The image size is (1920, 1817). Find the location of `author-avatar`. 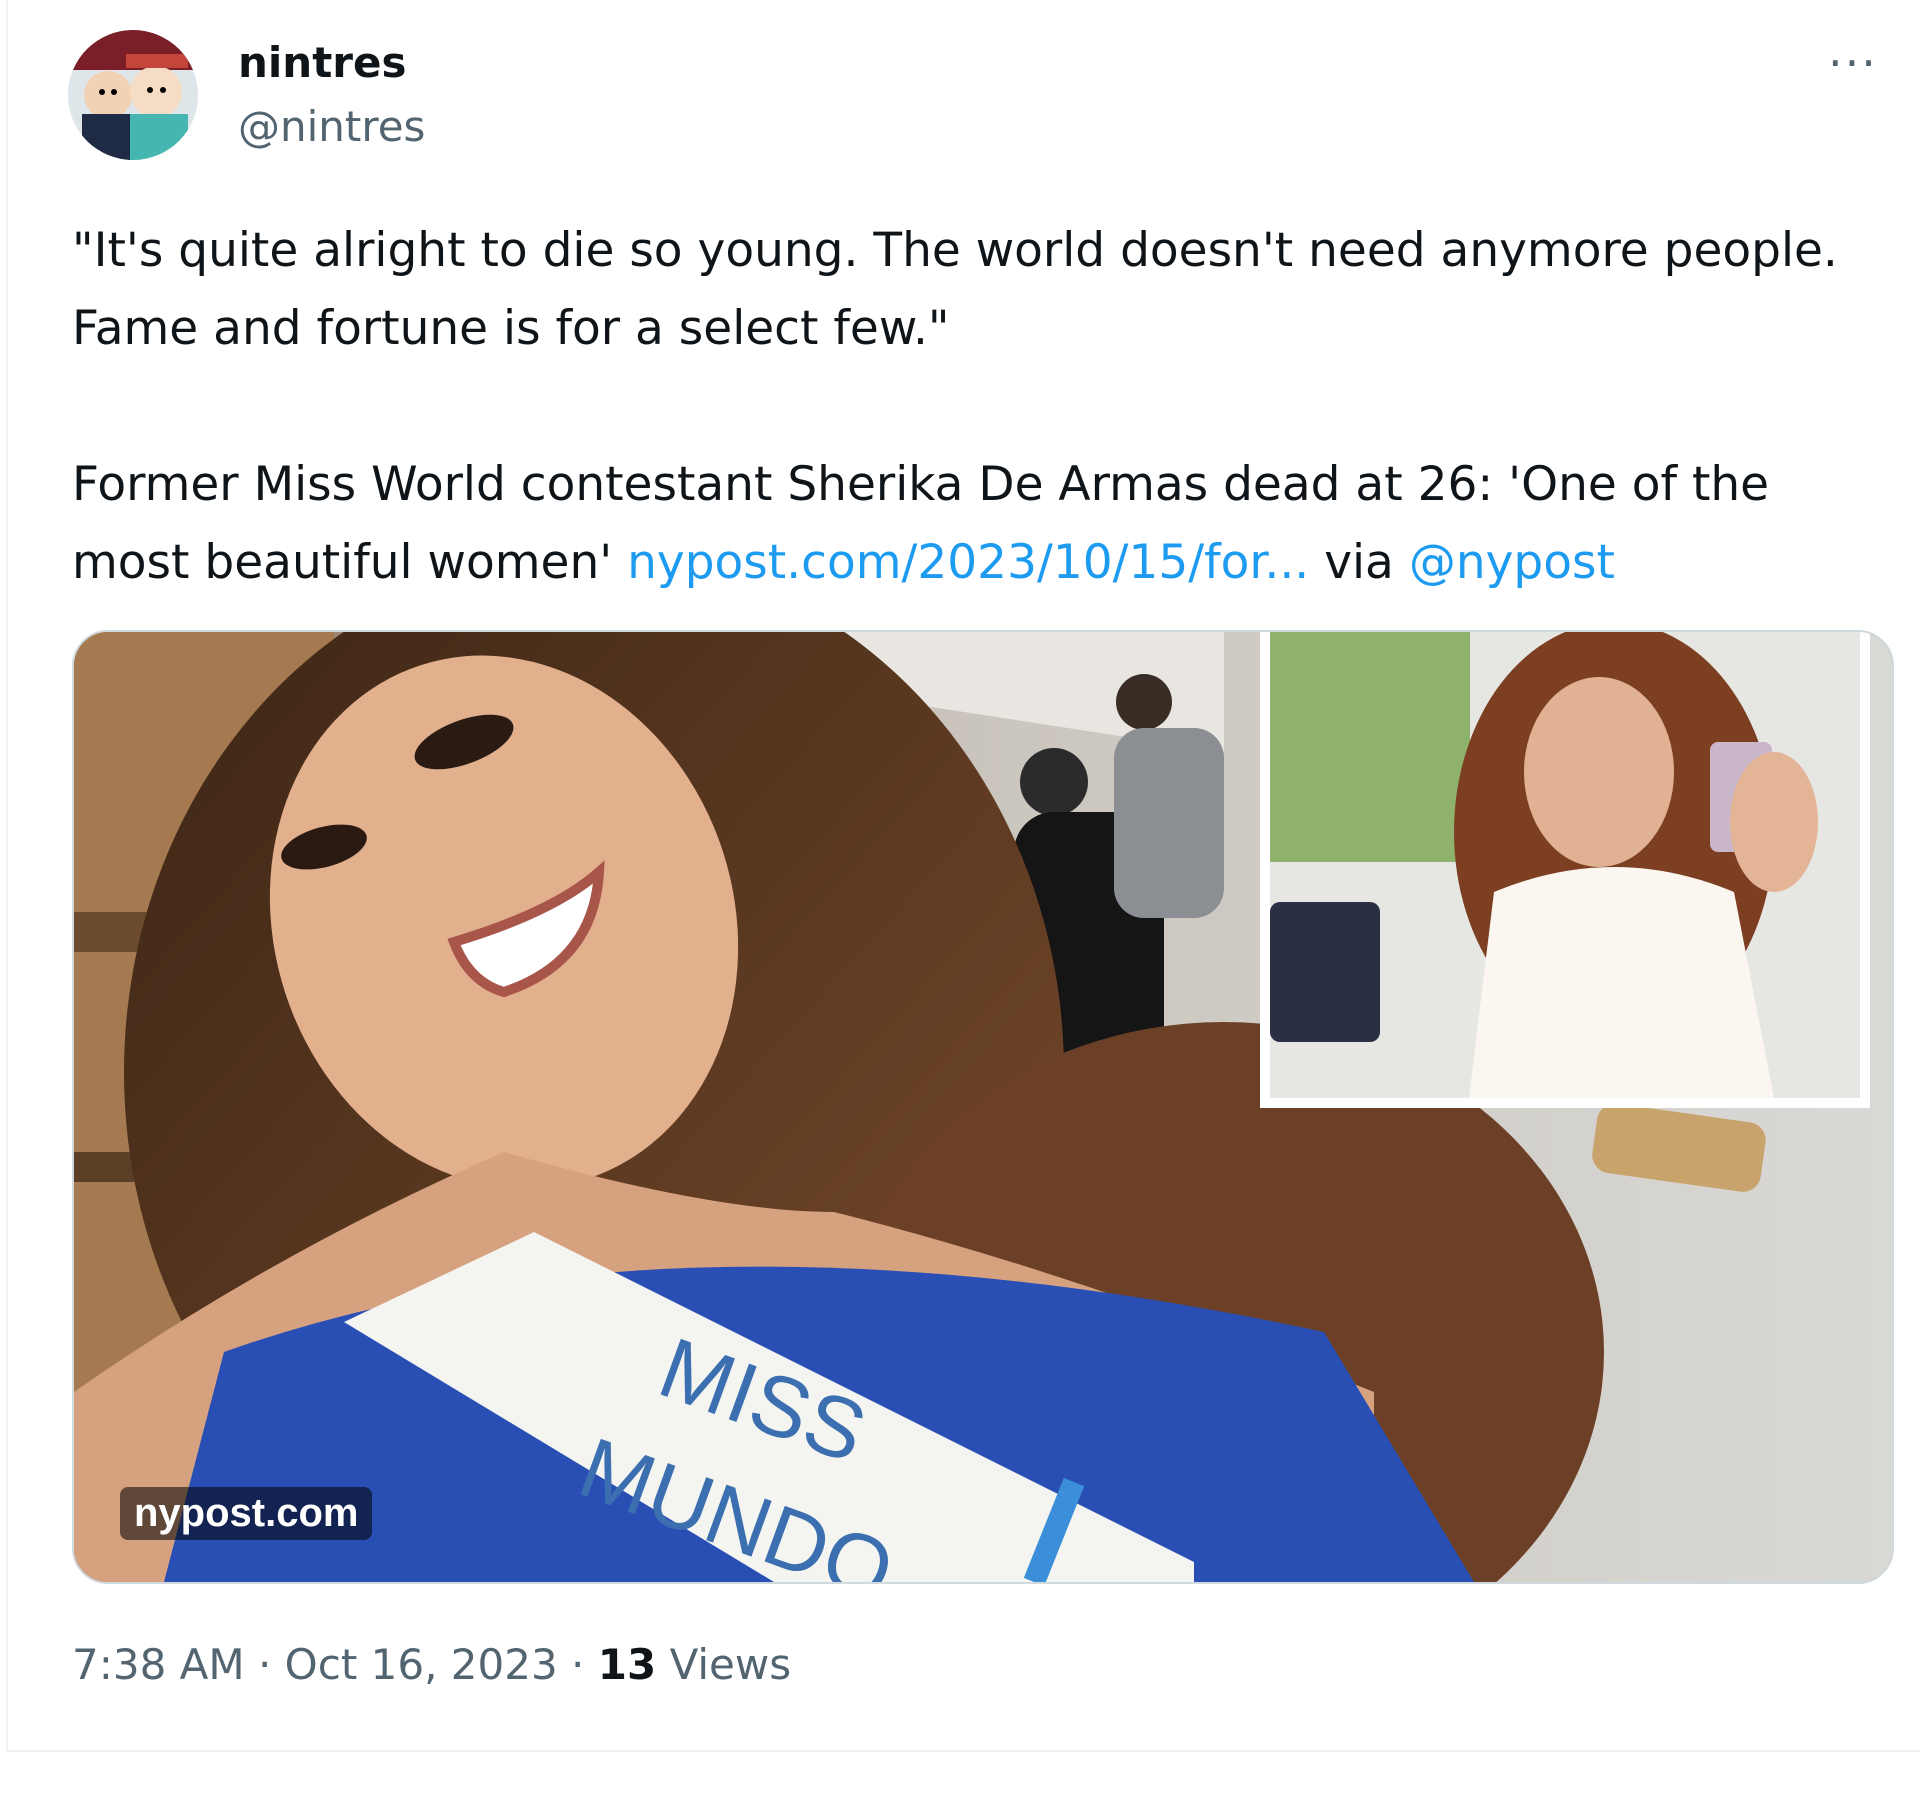

author-avatar is located at coordinates (133, 95).